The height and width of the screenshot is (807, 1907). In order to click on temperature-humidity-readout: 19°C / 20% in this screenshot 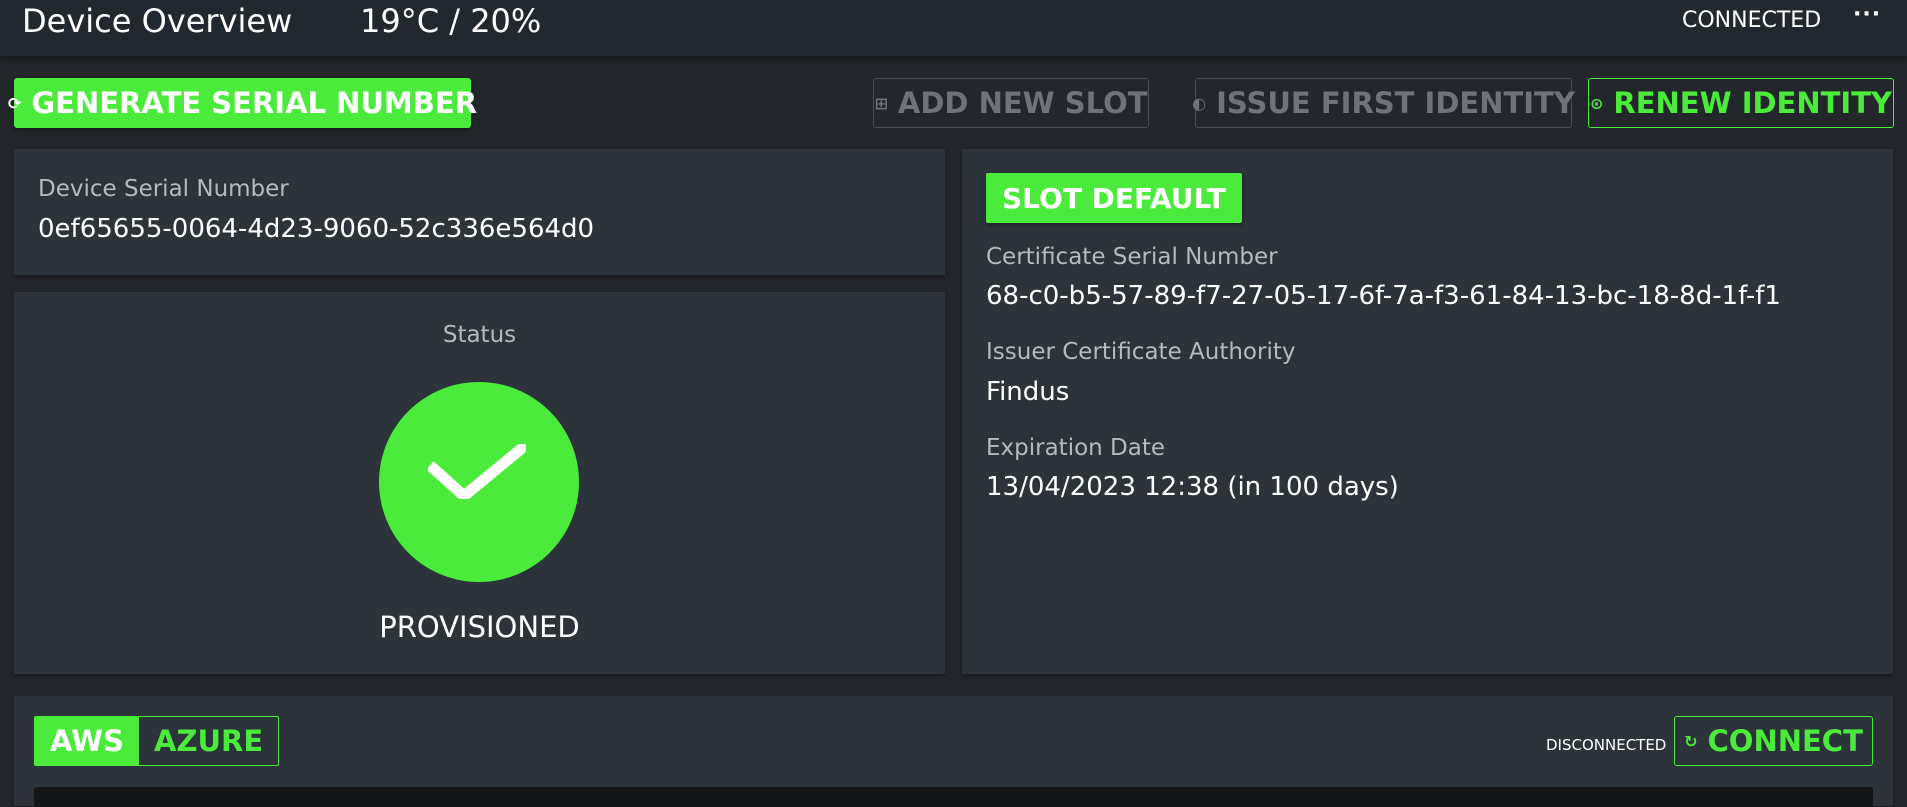, I will do `click(451, 21)`.